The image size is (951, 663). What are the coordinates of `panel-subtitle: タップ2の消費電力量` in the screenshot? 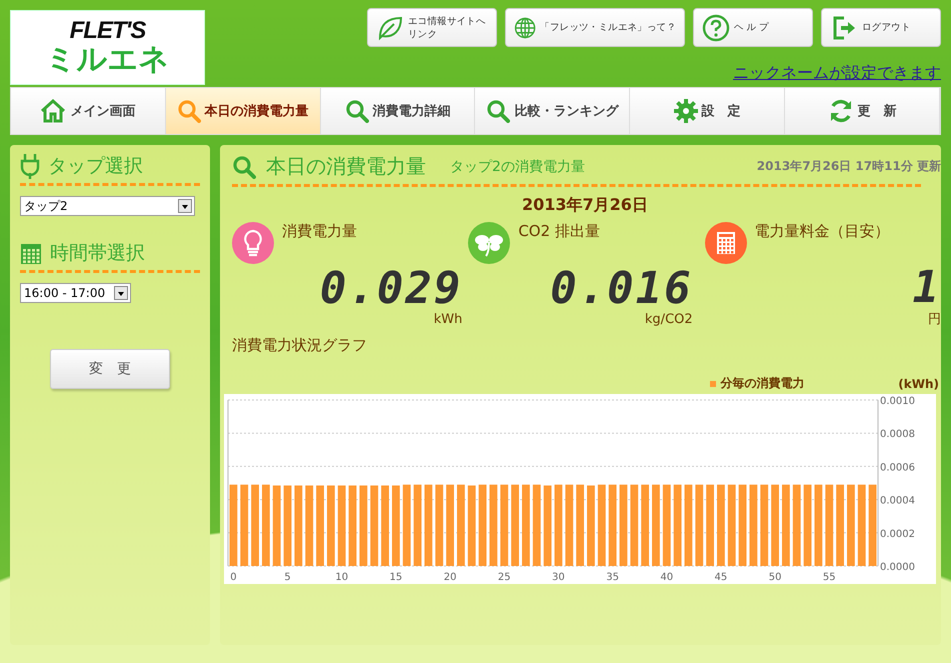 It's located at (518, 167).